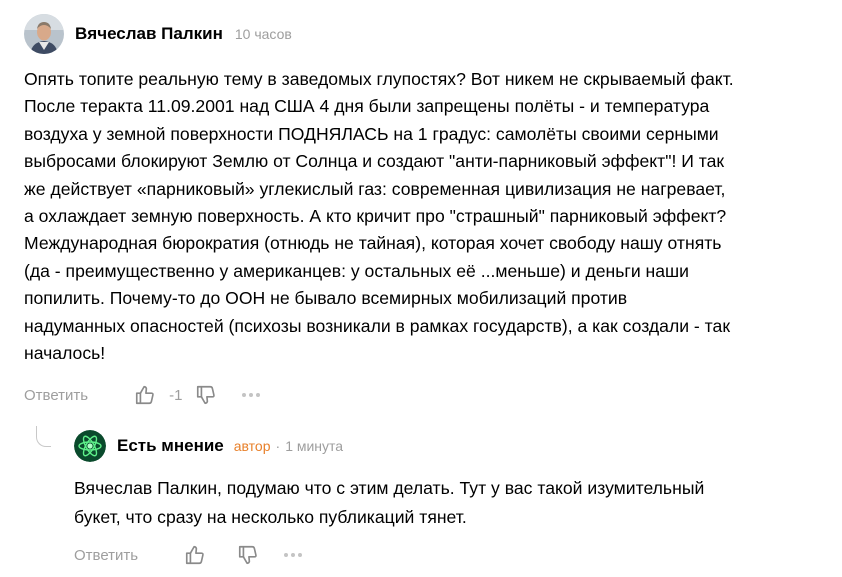 This screenshot has width=842, height=577. What do you see at coordinates (43, 436) in the screenshot?
I see `thread-connector` at bounding box center [43, 436].